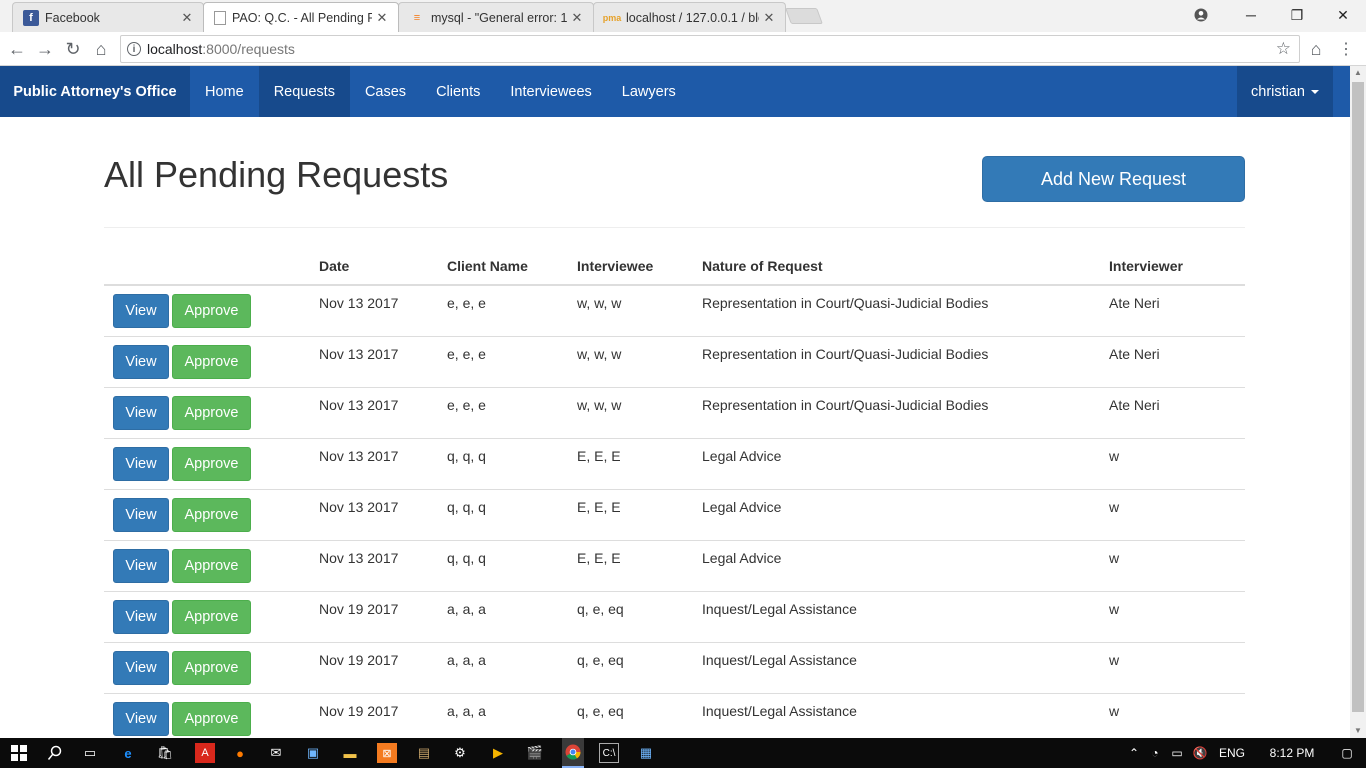 Image resolution: width=1366 pixels, height=768 pixels. What do you see at coordinates (19, 753) in the screenshot?
I see `windows-start-icon` at bounding box center [19, 753].